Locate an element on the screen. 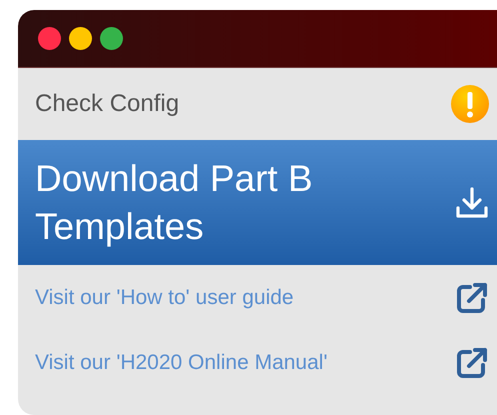  maximize-button is located at coordinates (111, 38).